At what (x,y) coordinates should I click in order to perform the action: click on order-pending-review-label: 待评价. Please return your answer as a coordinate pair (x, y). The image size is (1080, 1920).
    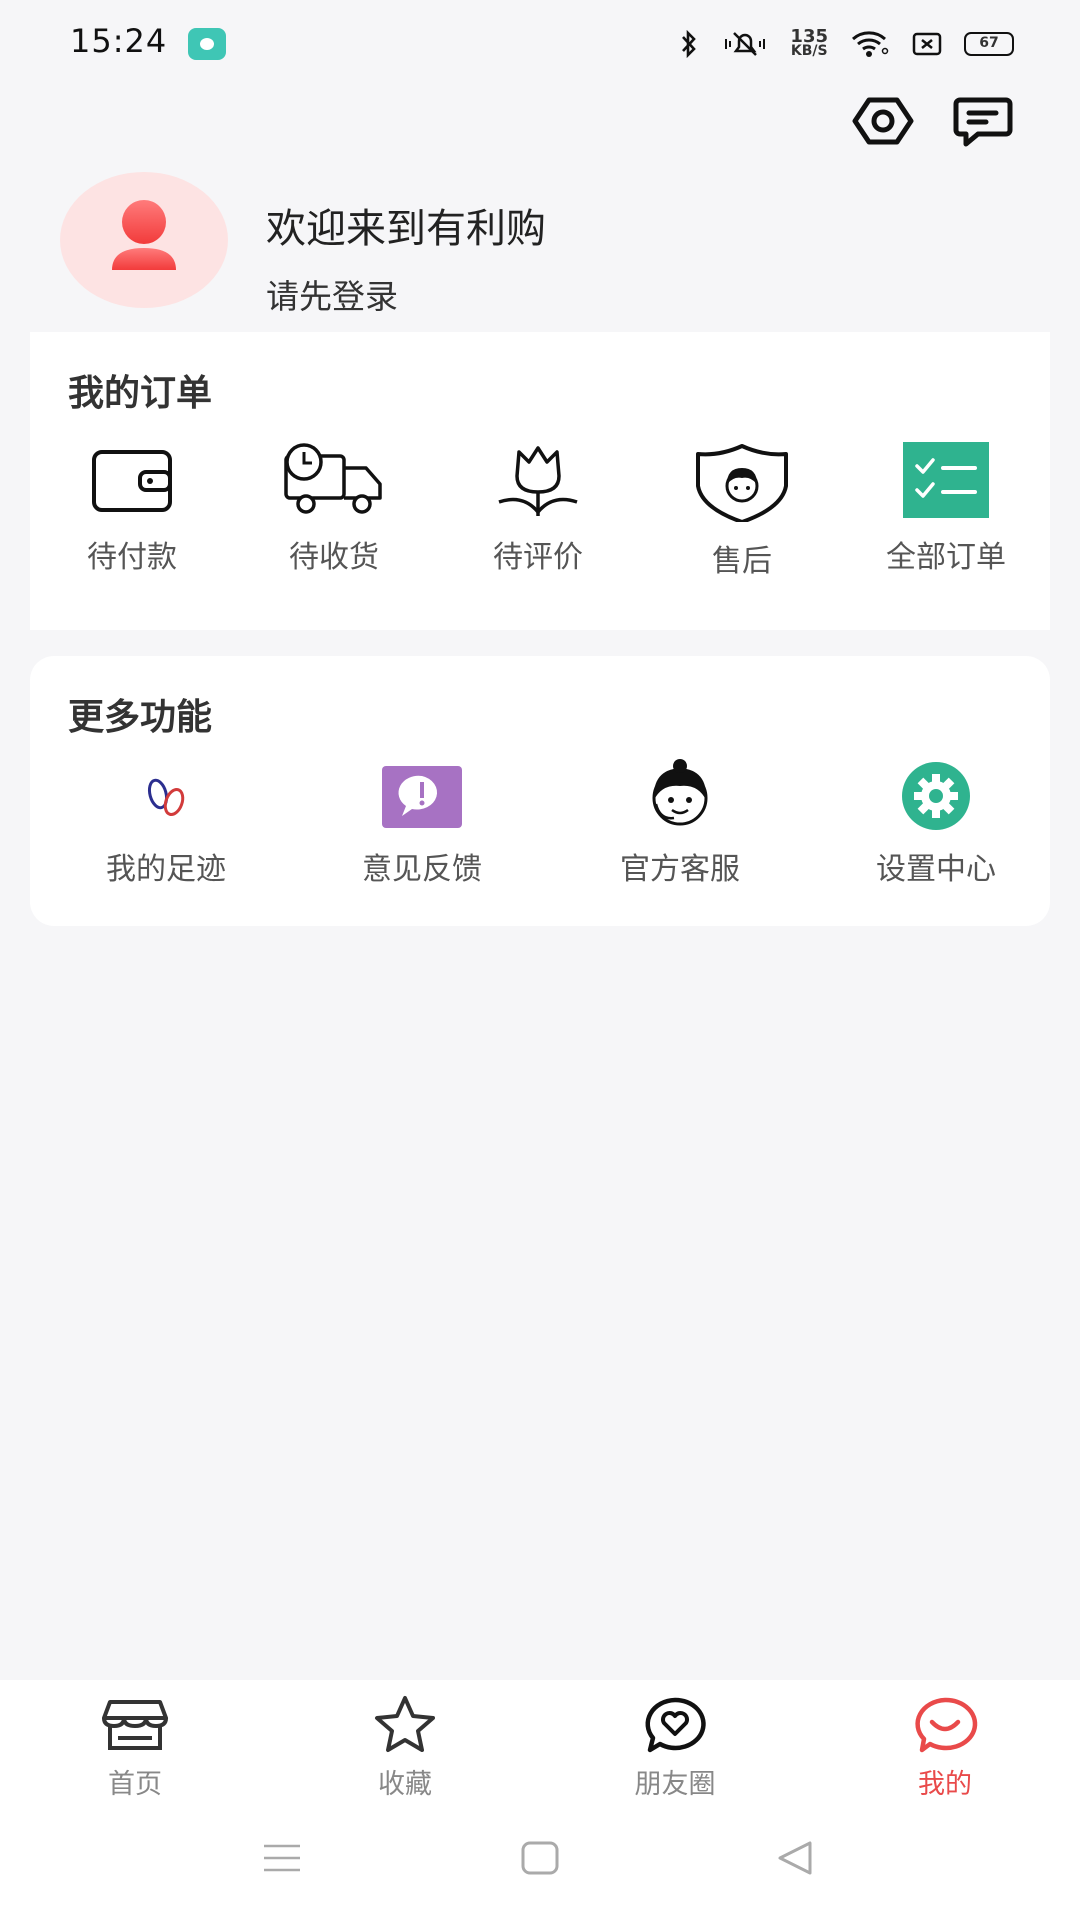
    Looking at the image, I should click on (538, 557).